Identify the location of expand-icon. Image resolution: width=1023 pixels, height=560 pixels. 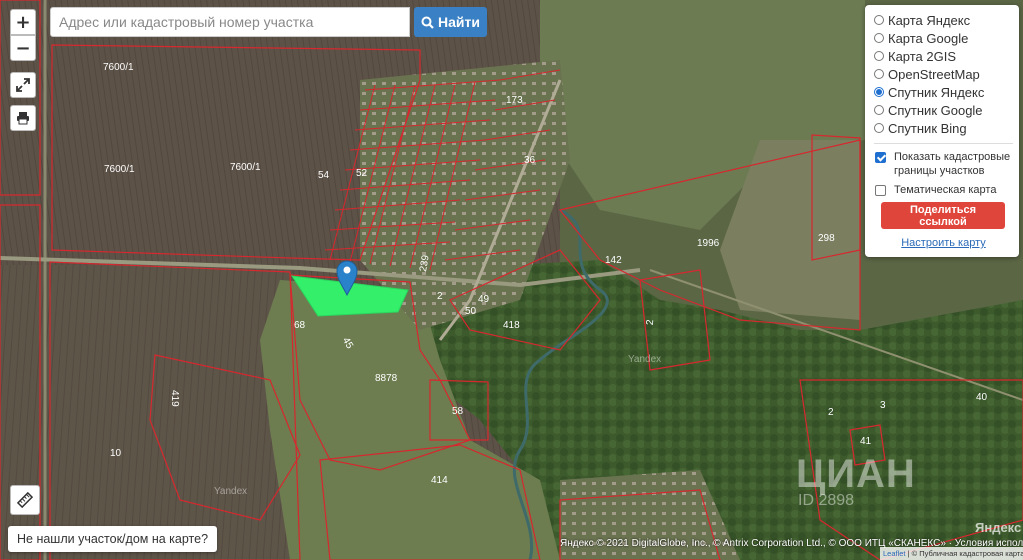
(23, 85).